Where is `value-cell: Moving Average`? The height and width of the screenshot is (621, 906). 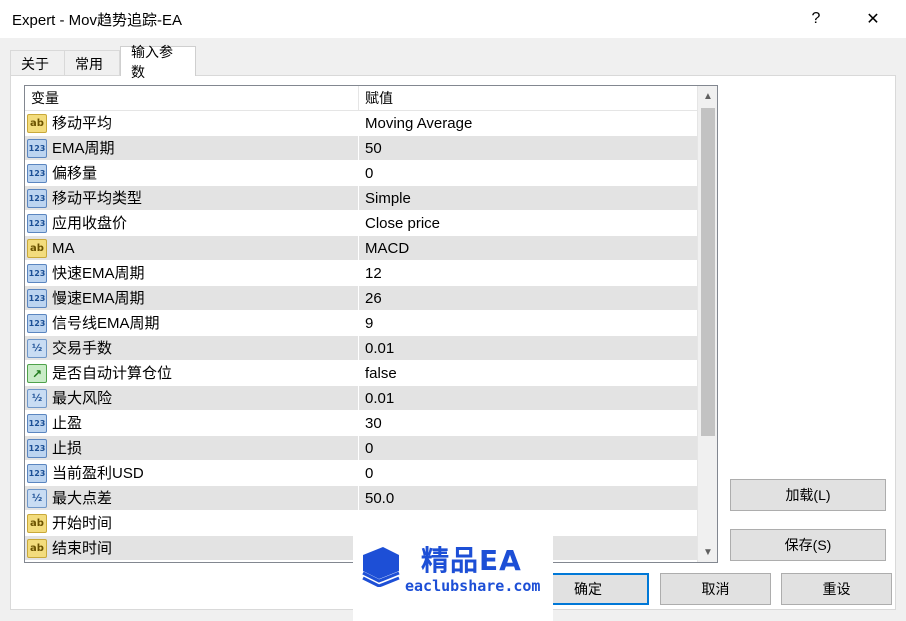
value-cell: Moving Average is located at coordinates (418, 123).